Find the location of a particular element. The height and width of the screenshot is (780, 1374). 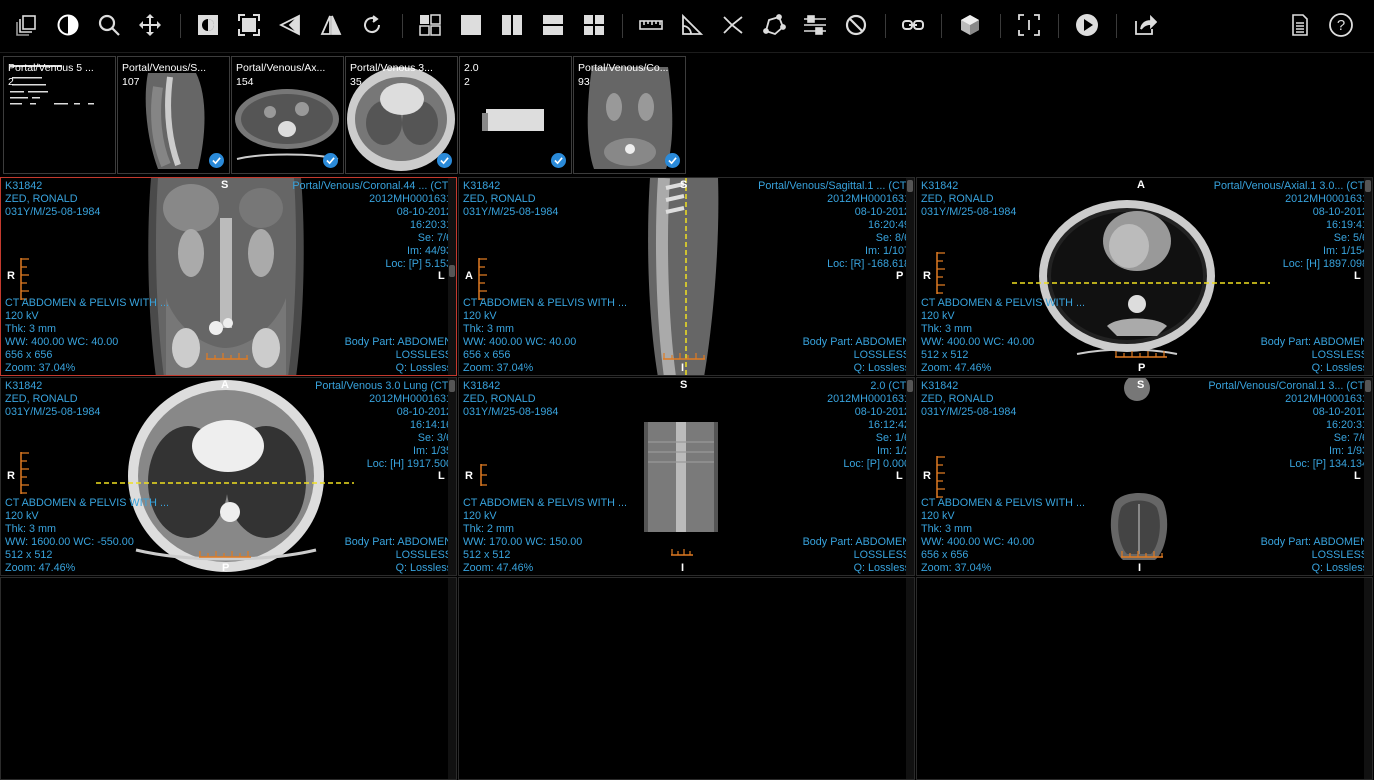

link-icon is located at coordinates (913, 25).